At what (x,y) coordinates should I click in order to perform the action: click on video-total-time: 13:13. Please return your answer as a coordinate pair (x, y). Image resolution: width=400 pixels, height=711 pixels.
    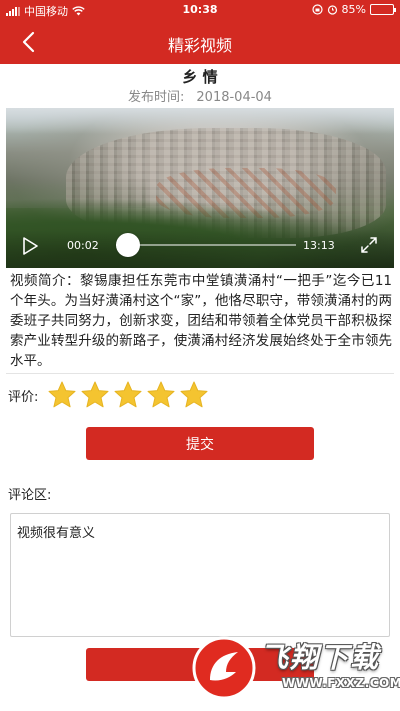
    Looking at the image, I should click on (319, 245).